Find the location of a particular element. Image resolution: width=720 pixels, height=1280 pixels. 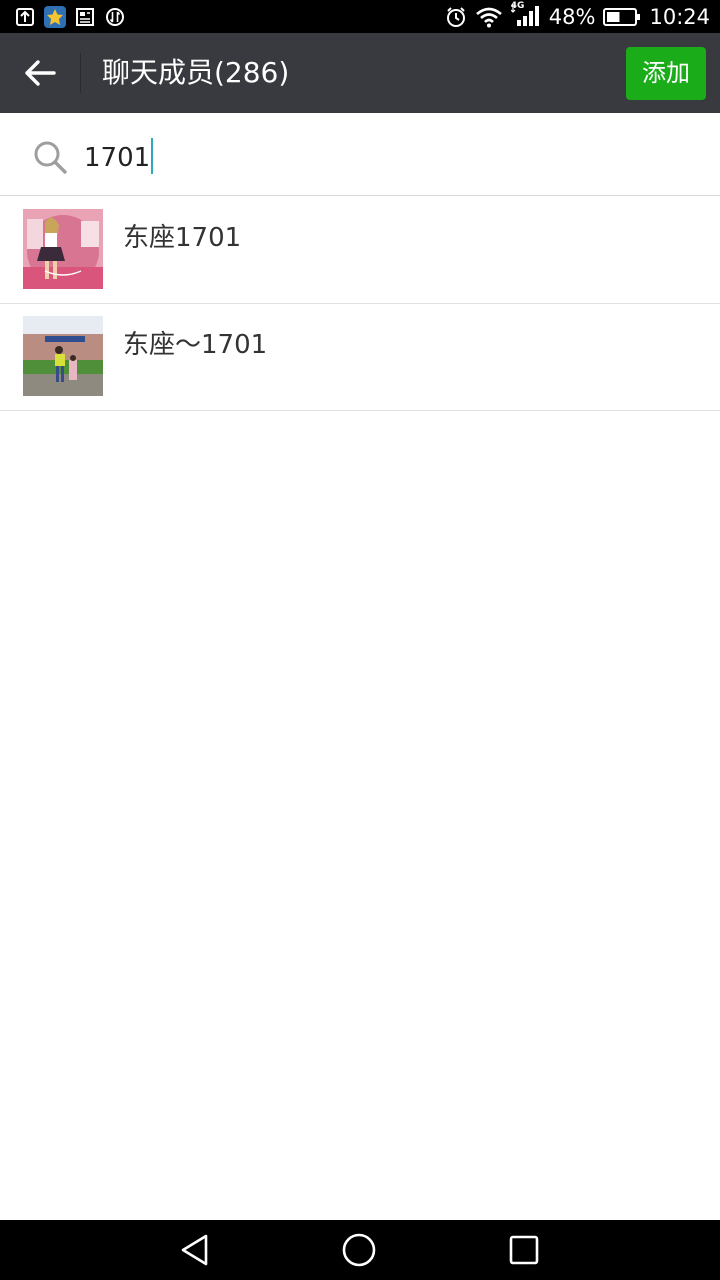

title-divider is located at coordinates (80, 73).